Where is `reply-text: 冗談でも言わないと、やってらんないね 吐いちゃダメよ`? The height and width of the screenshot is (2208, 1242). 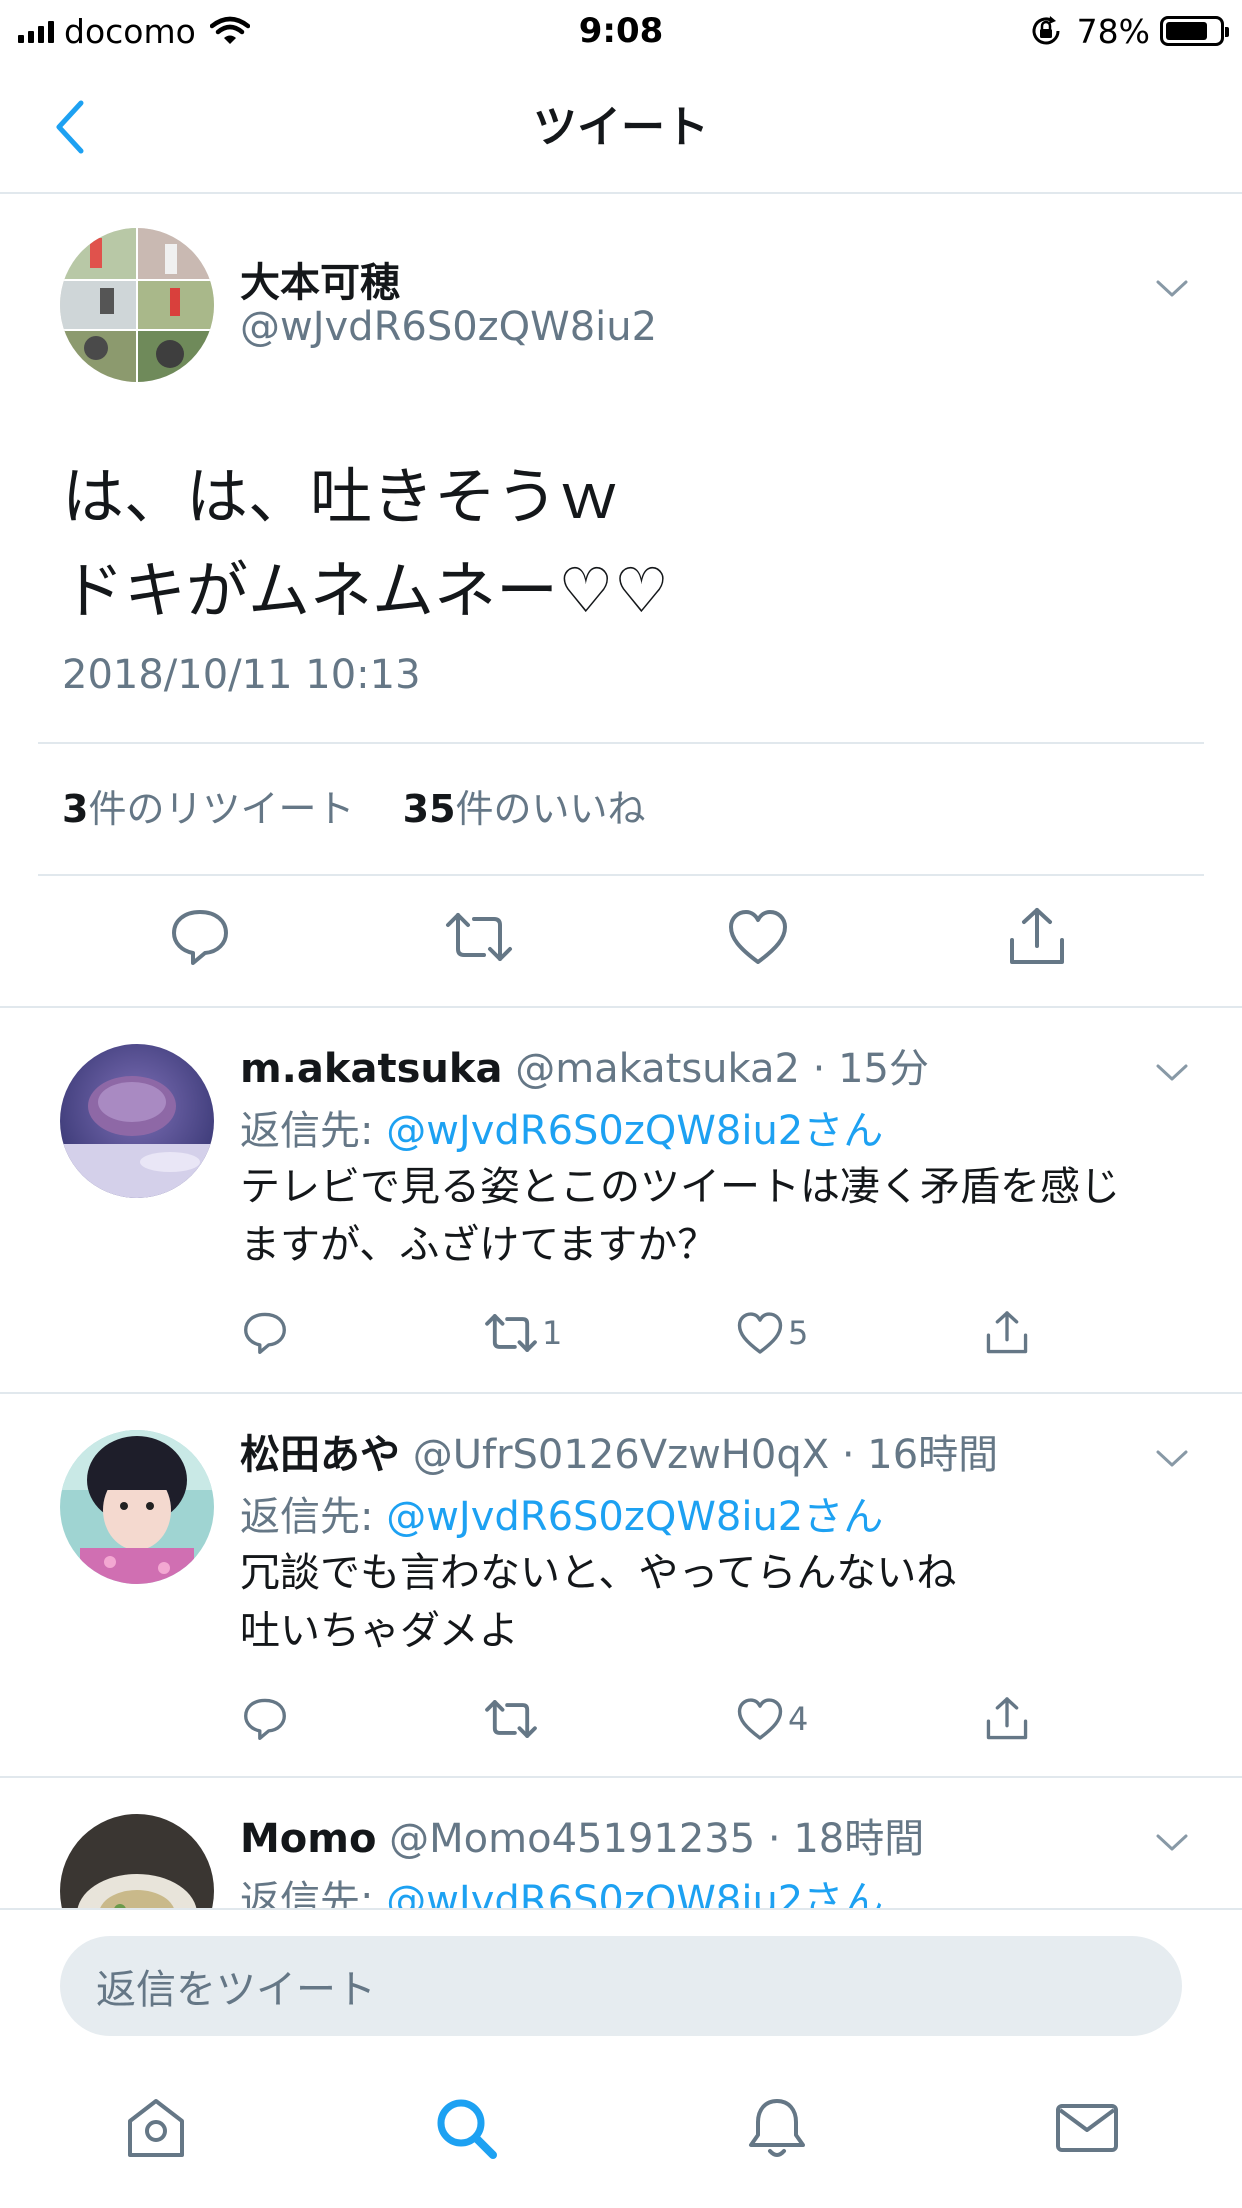
reply-text: 冗談でも言わないと、やってらんないね 吐いちゃダメよ is located at coordinates (598, 1602).